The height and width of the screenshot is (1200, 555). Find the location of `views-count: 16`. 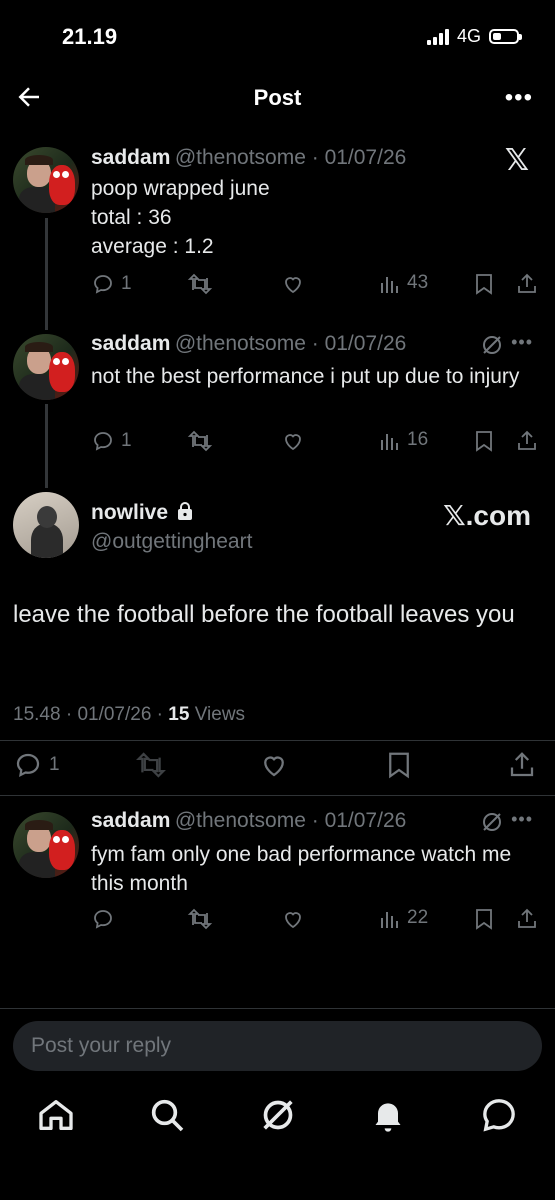

views-count: 16 is located at coordinates (418, 439).